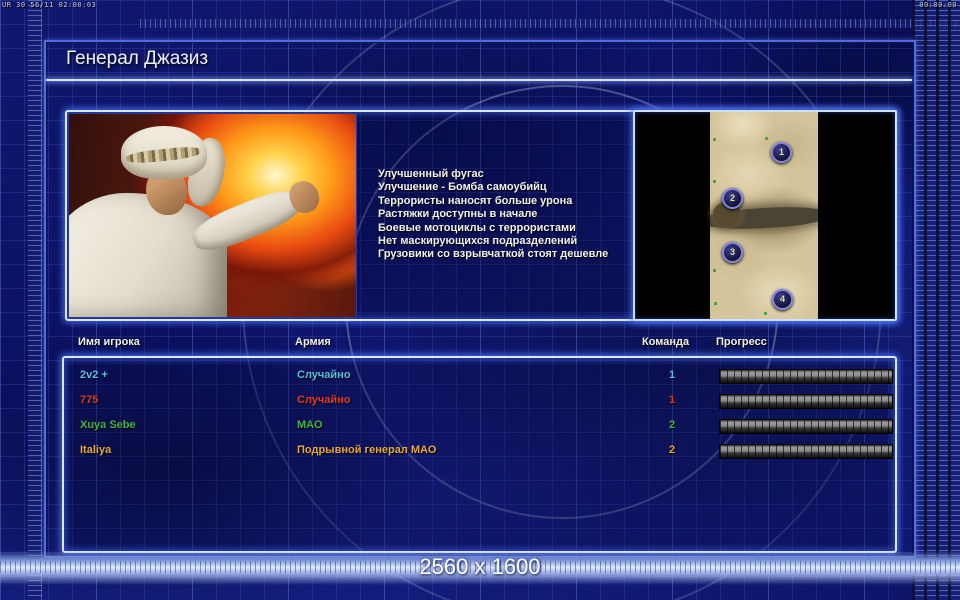 The image size is (960, 600). Describe the element at coordinates (938, 5) in the screenshot. I see `game-timer-text: 00:00:00` at that location.